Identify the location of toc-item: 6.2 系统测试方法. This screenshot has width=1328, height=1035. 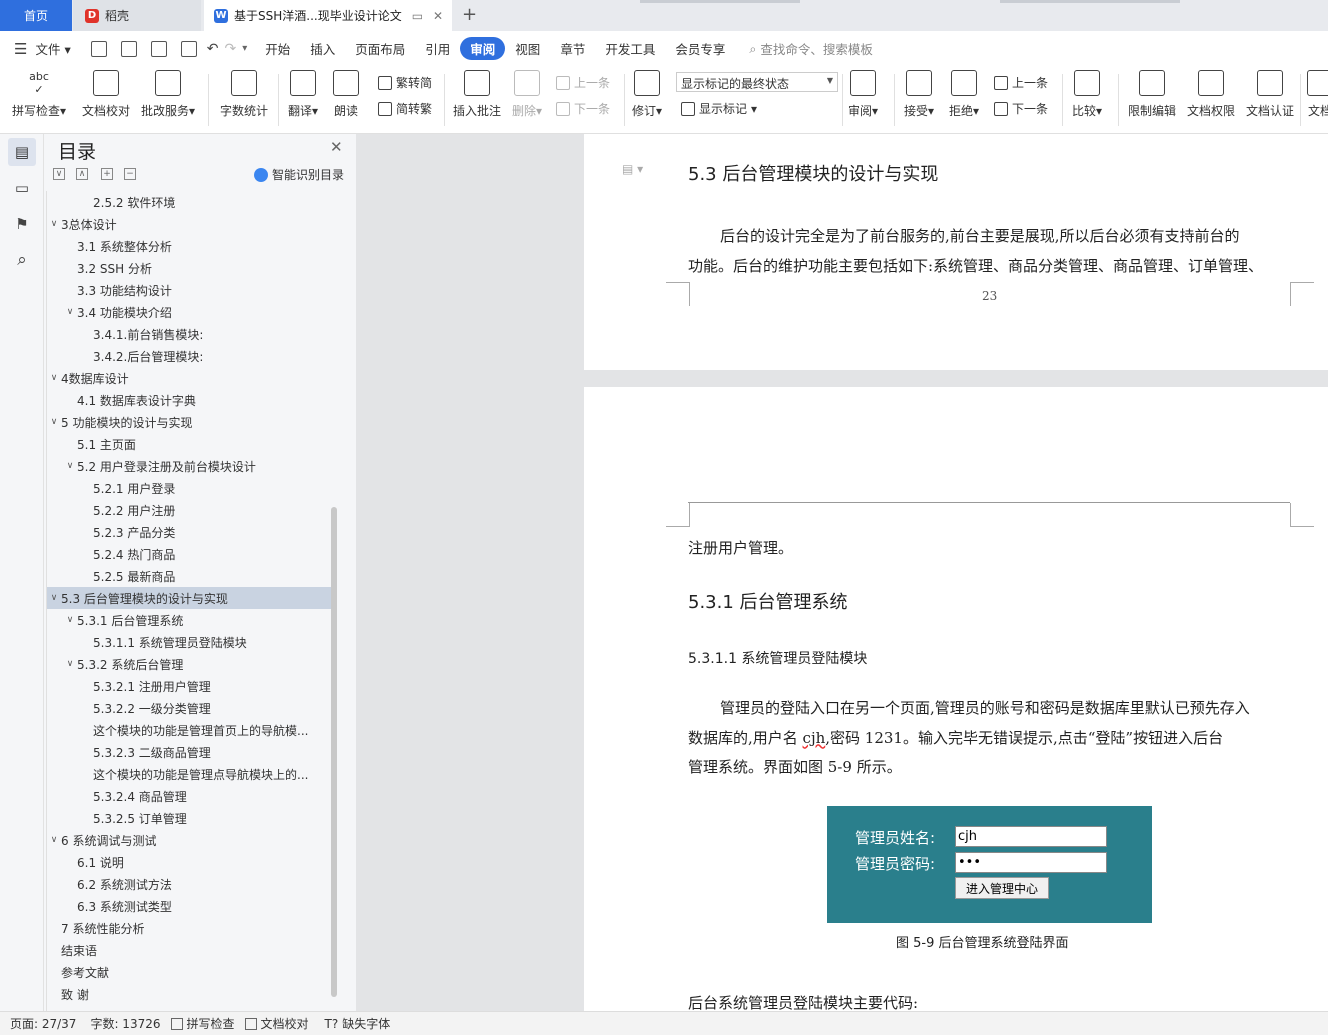
(189, 884).